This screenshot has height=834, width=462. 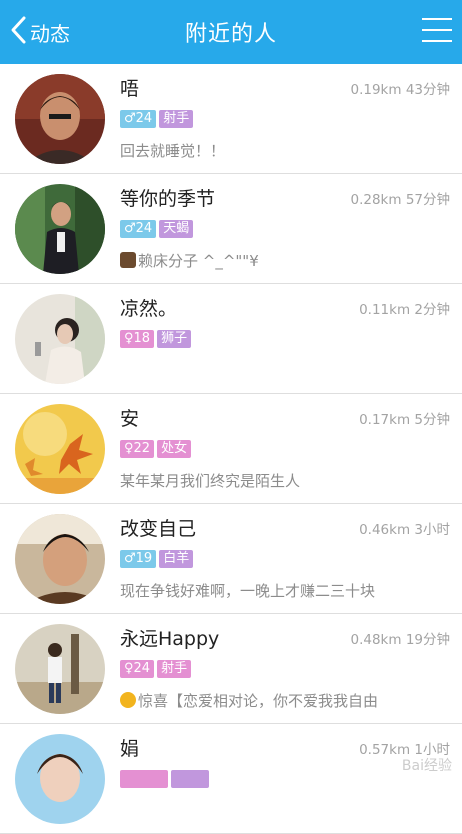 I want to click on user-name: 永远Happy, so click(x=170, y=639).